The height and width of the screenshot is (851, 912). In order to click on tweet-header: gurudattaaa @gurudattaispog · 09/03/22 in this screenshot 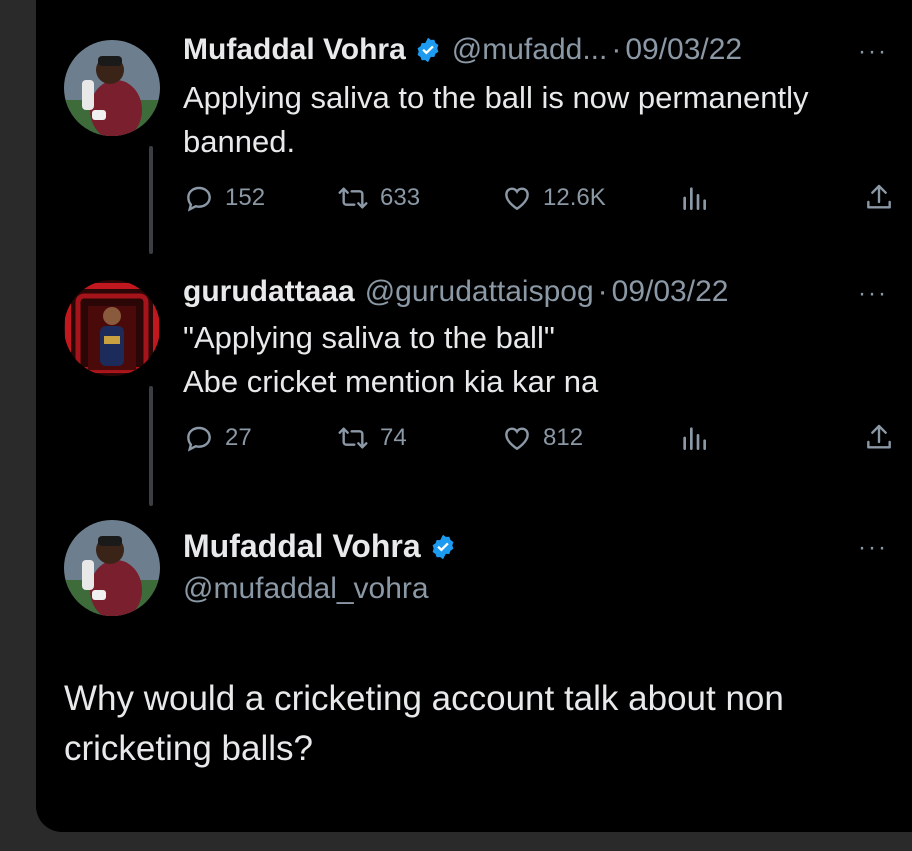, I will do `click(455, 292)`.